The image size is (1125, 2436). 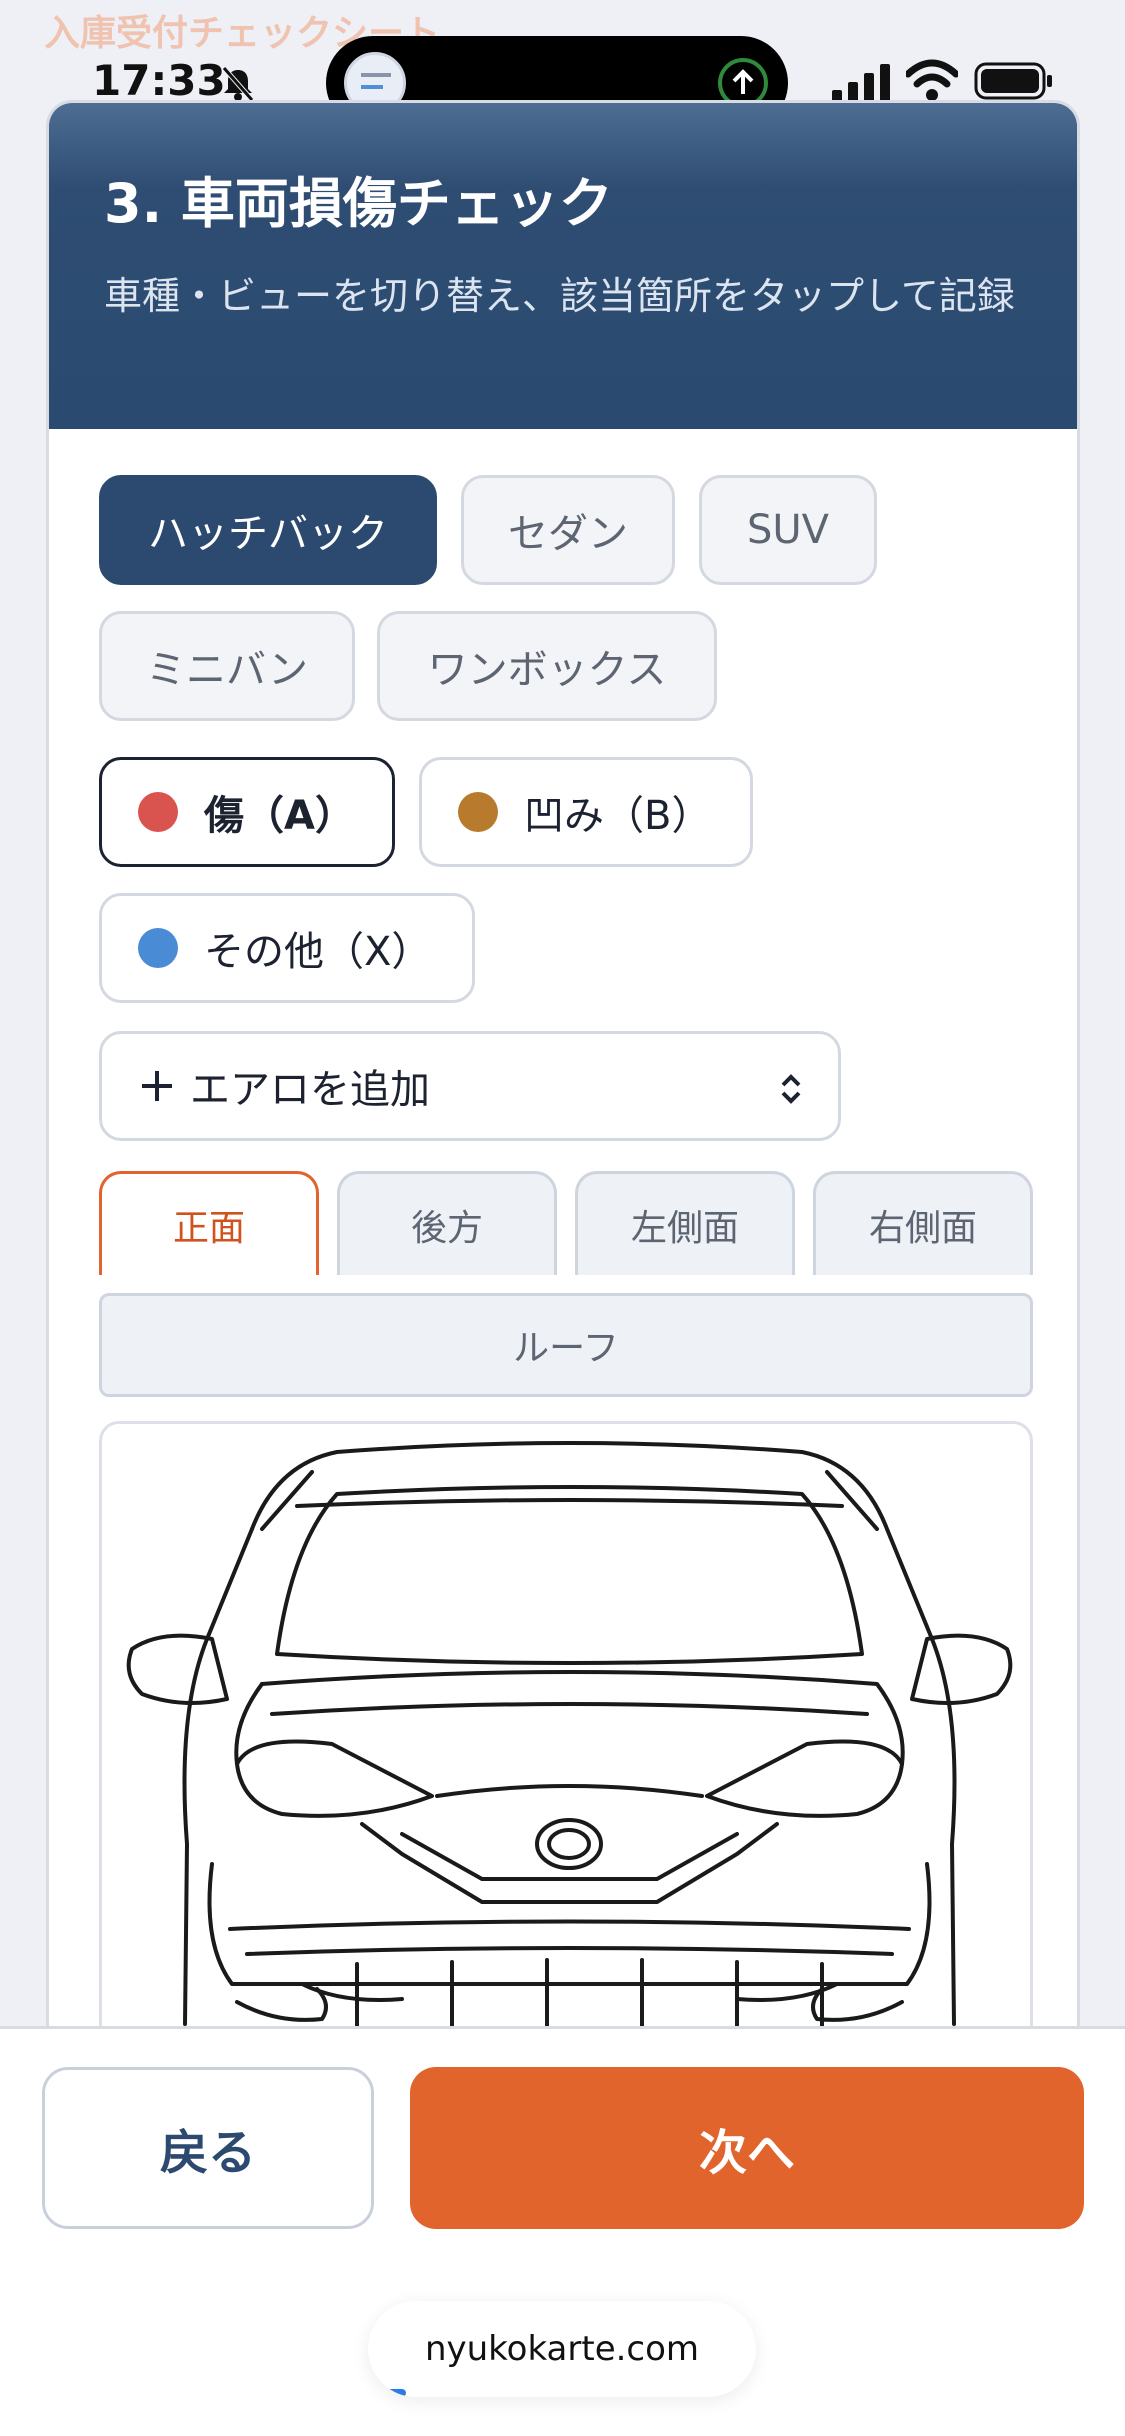 What do you see at coordinates (932, 80) in the screenshot?
I see `wifi-icon` at bounding box center [932, 80].